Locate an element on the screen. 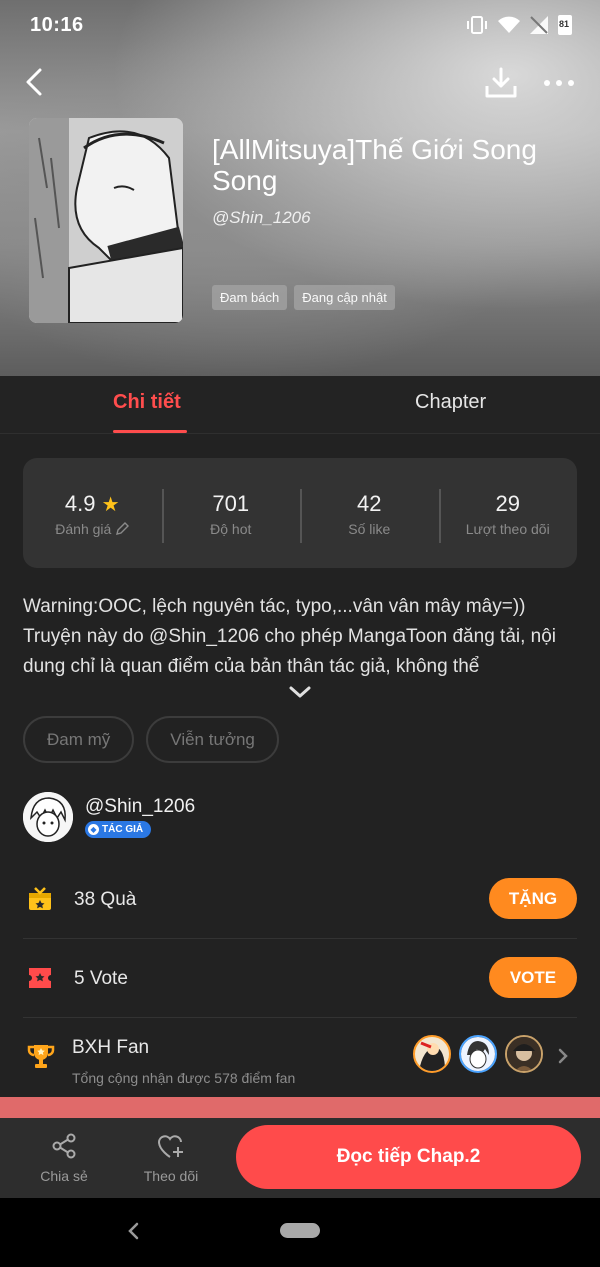  ticket-icon is located at coordinates (40, 978).